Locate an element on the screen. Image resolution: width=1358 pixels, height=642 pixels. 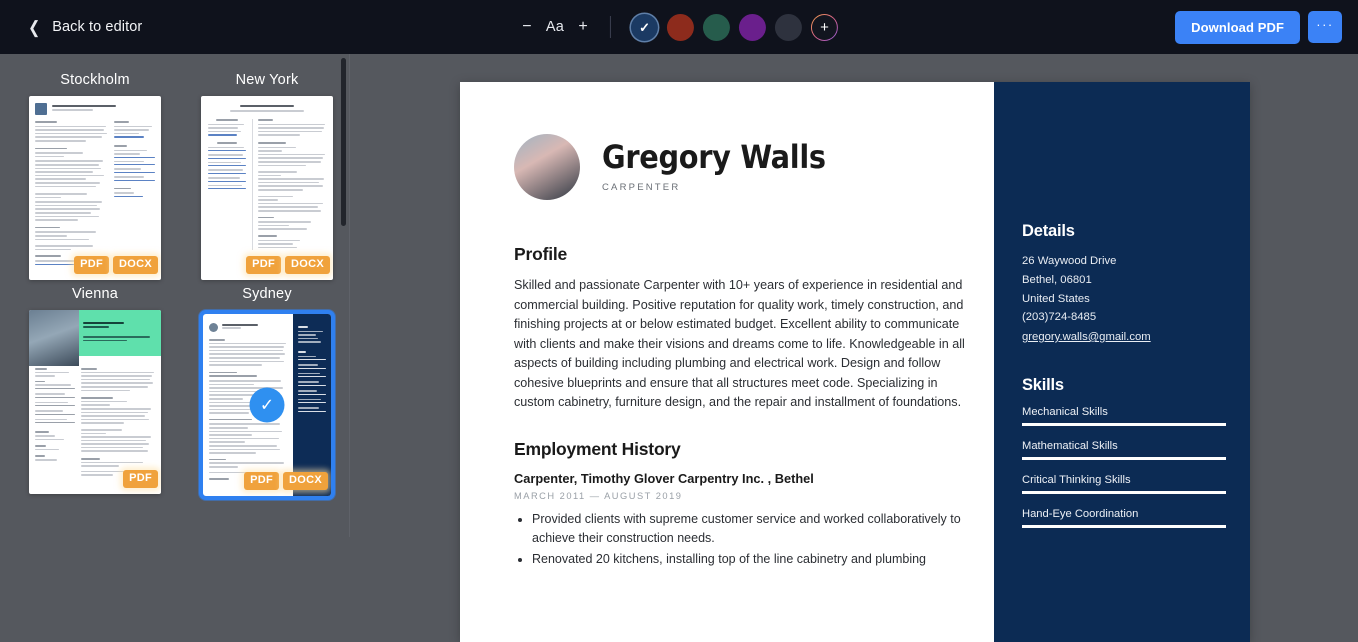
template-card-vienna: Vienna PDF is located at coordinates (95, 393).